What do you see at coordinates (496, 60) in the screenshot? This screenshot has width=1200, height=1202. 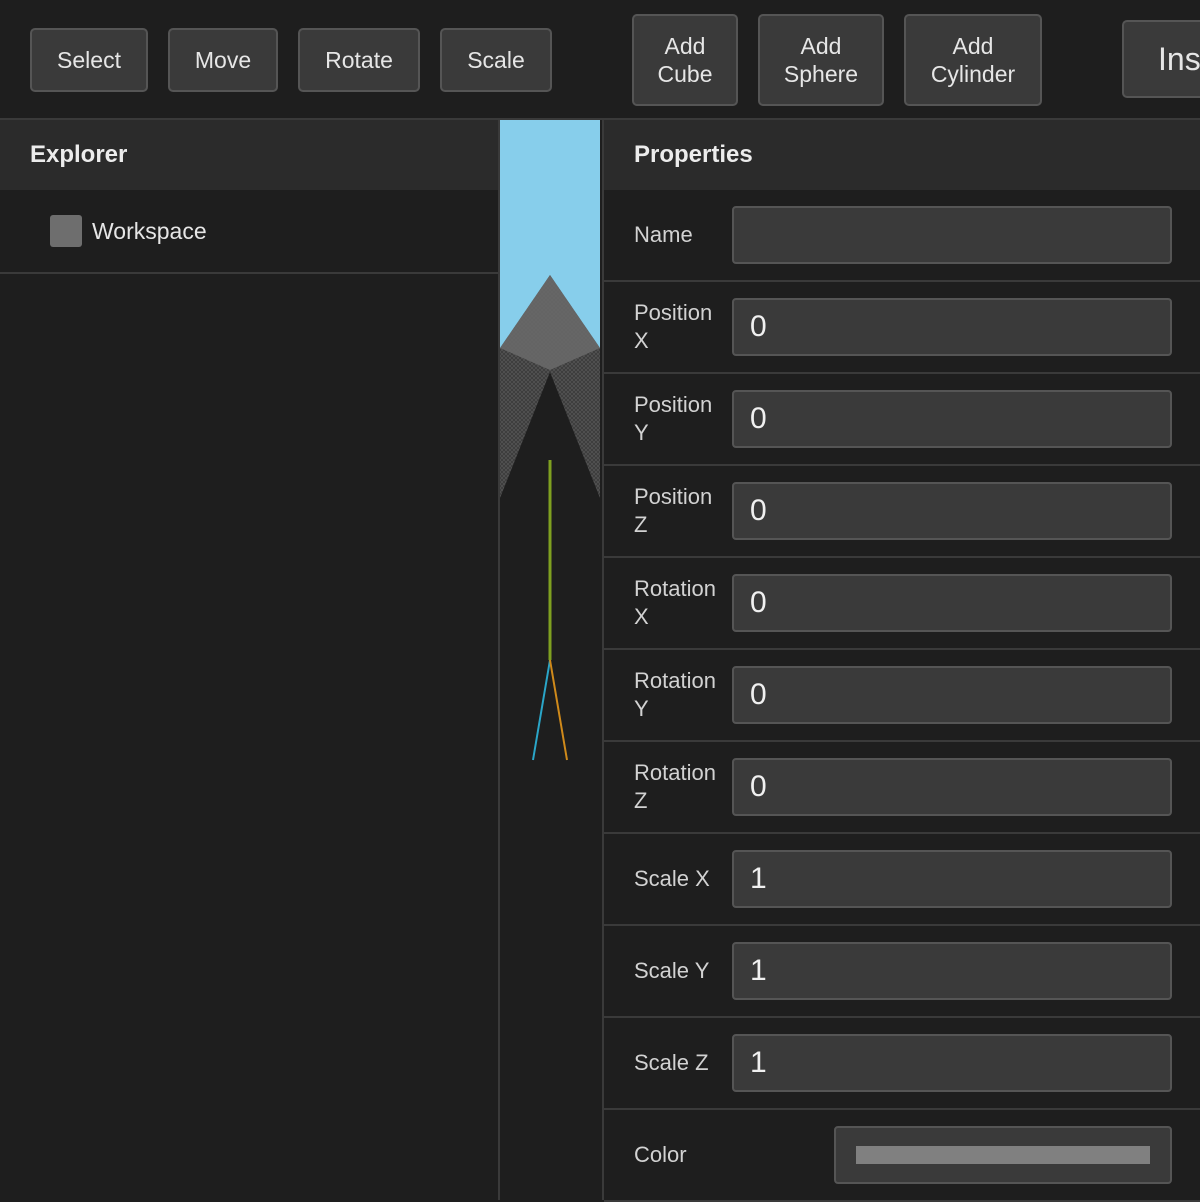 I see `scale-tool-button: Scale` at bounding box center [496, 60].